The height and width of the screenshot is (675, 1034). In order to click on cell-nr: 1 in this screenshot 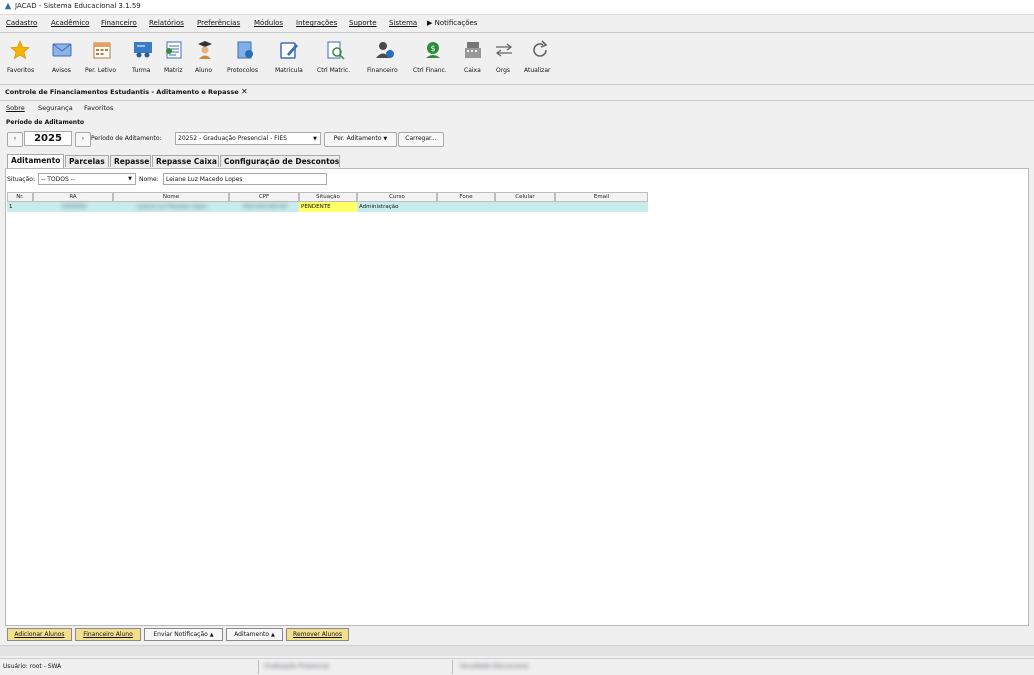, I will do `click(11, 207)`.